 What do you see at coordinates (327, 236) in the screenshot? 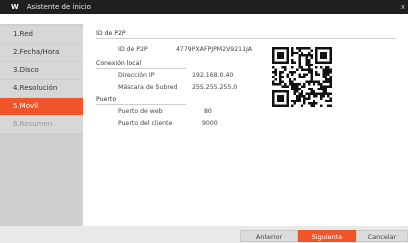
I see `next-button: Siguiente` at bounding box center [327, 236].